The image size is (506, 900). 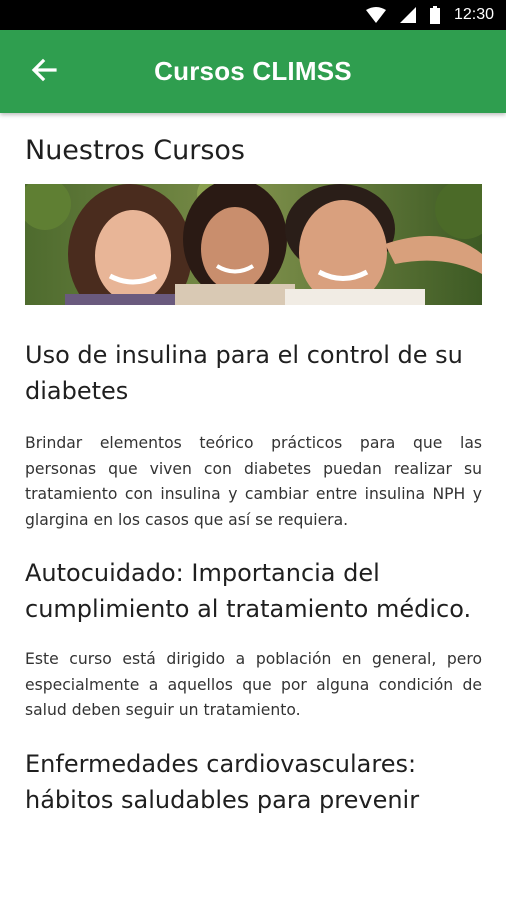 I want to click on arrow-left-icon, so click(x=44, y=72).